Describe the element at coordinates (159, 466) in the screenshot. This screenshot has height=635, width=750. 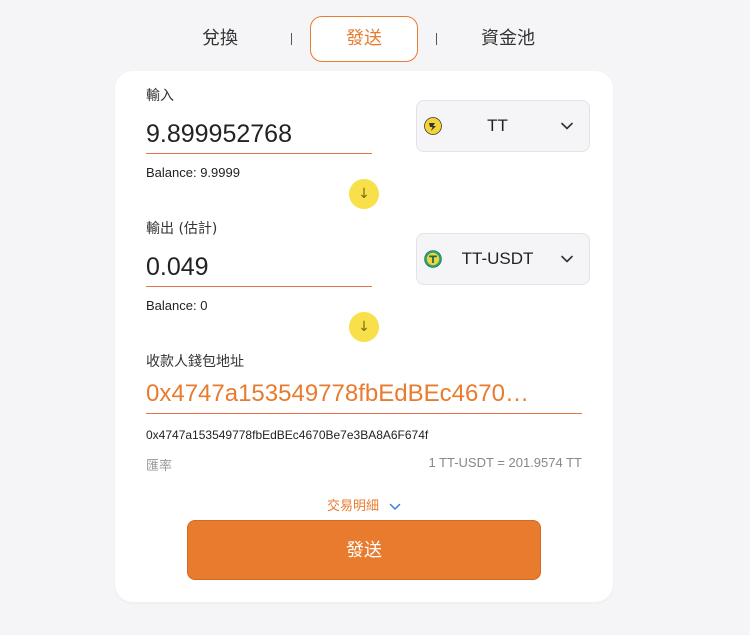
I see `rate-label: 匯率` at that location.